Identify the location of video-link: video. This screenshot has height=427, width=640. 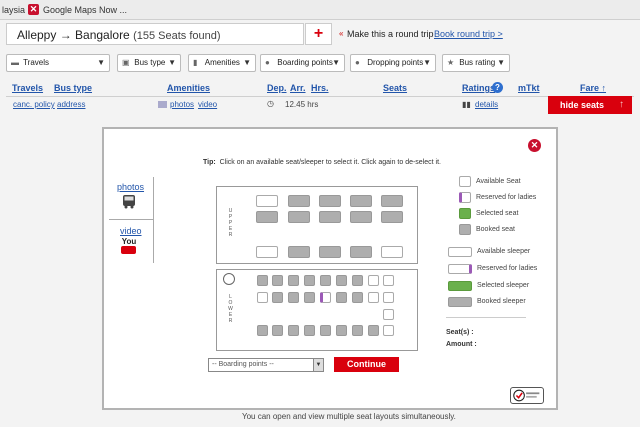
(207, 104).